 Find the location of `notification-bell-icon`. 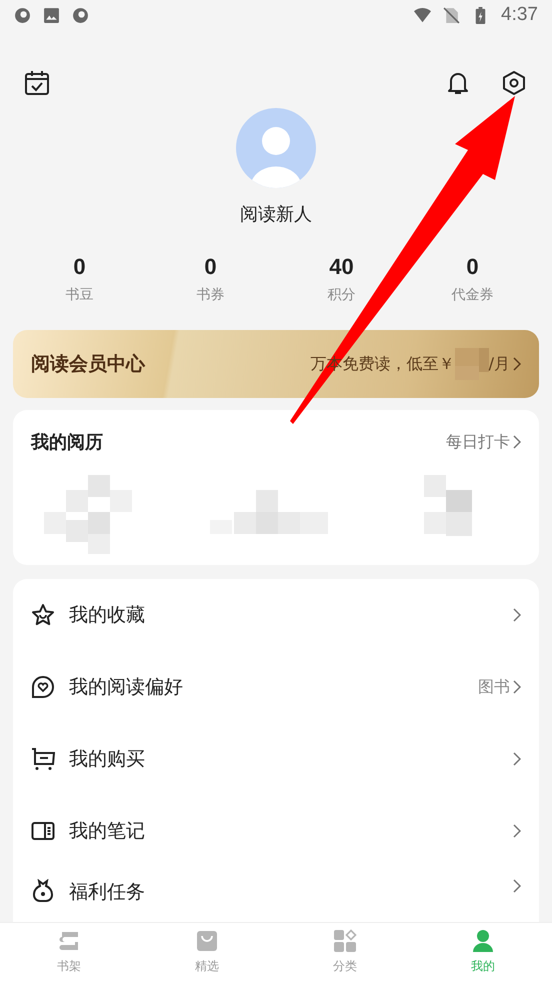

notification-bell-icon is located at coordinates (458, 83).